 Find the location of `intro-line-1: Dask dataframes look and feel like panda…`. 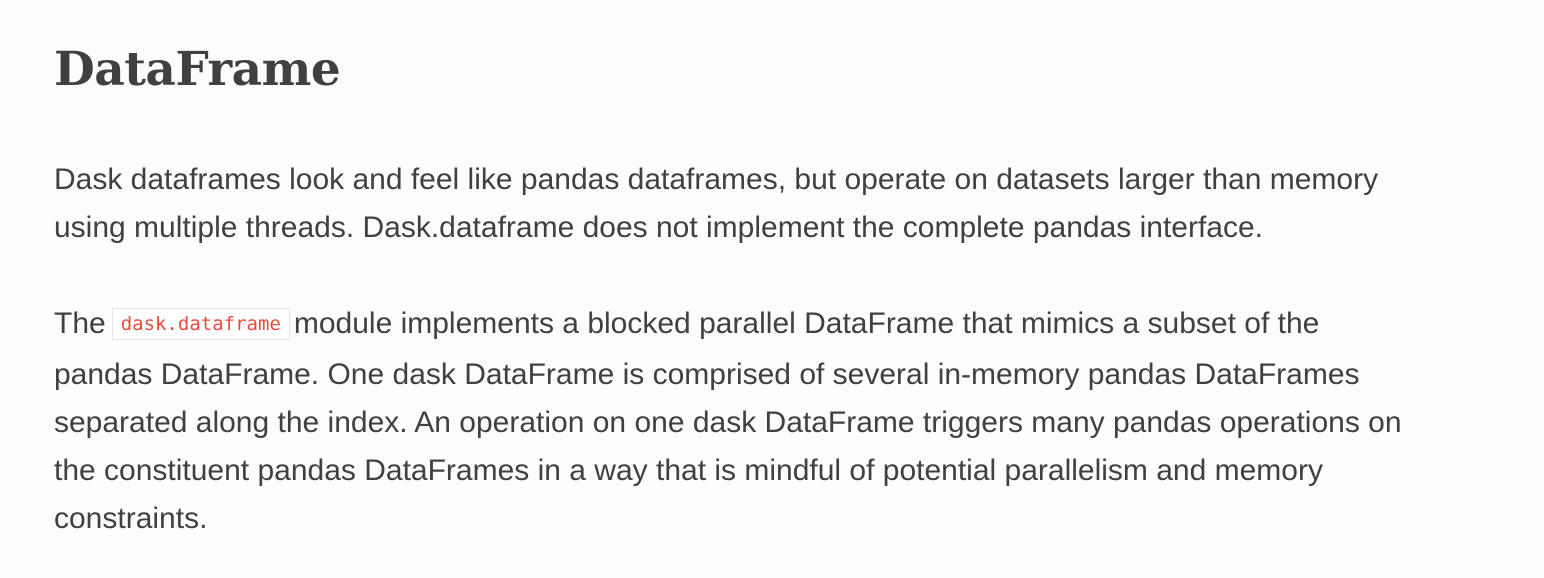

intro-line-1: Dask dataframes look and feel like panda… is located at coordinates (716, 179).